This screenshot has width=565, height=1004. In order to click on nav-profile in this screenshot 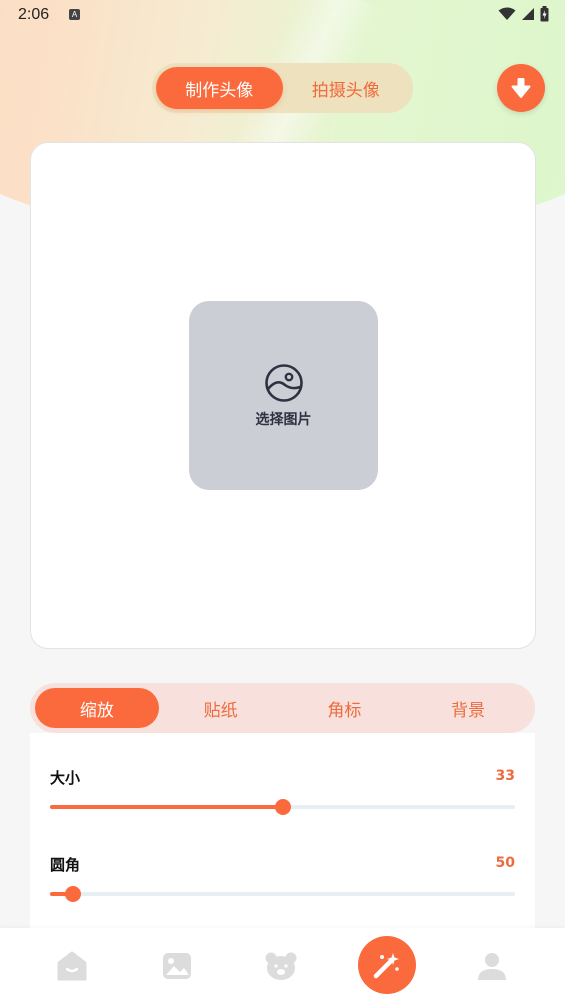, I will do `click(492, 966)`.